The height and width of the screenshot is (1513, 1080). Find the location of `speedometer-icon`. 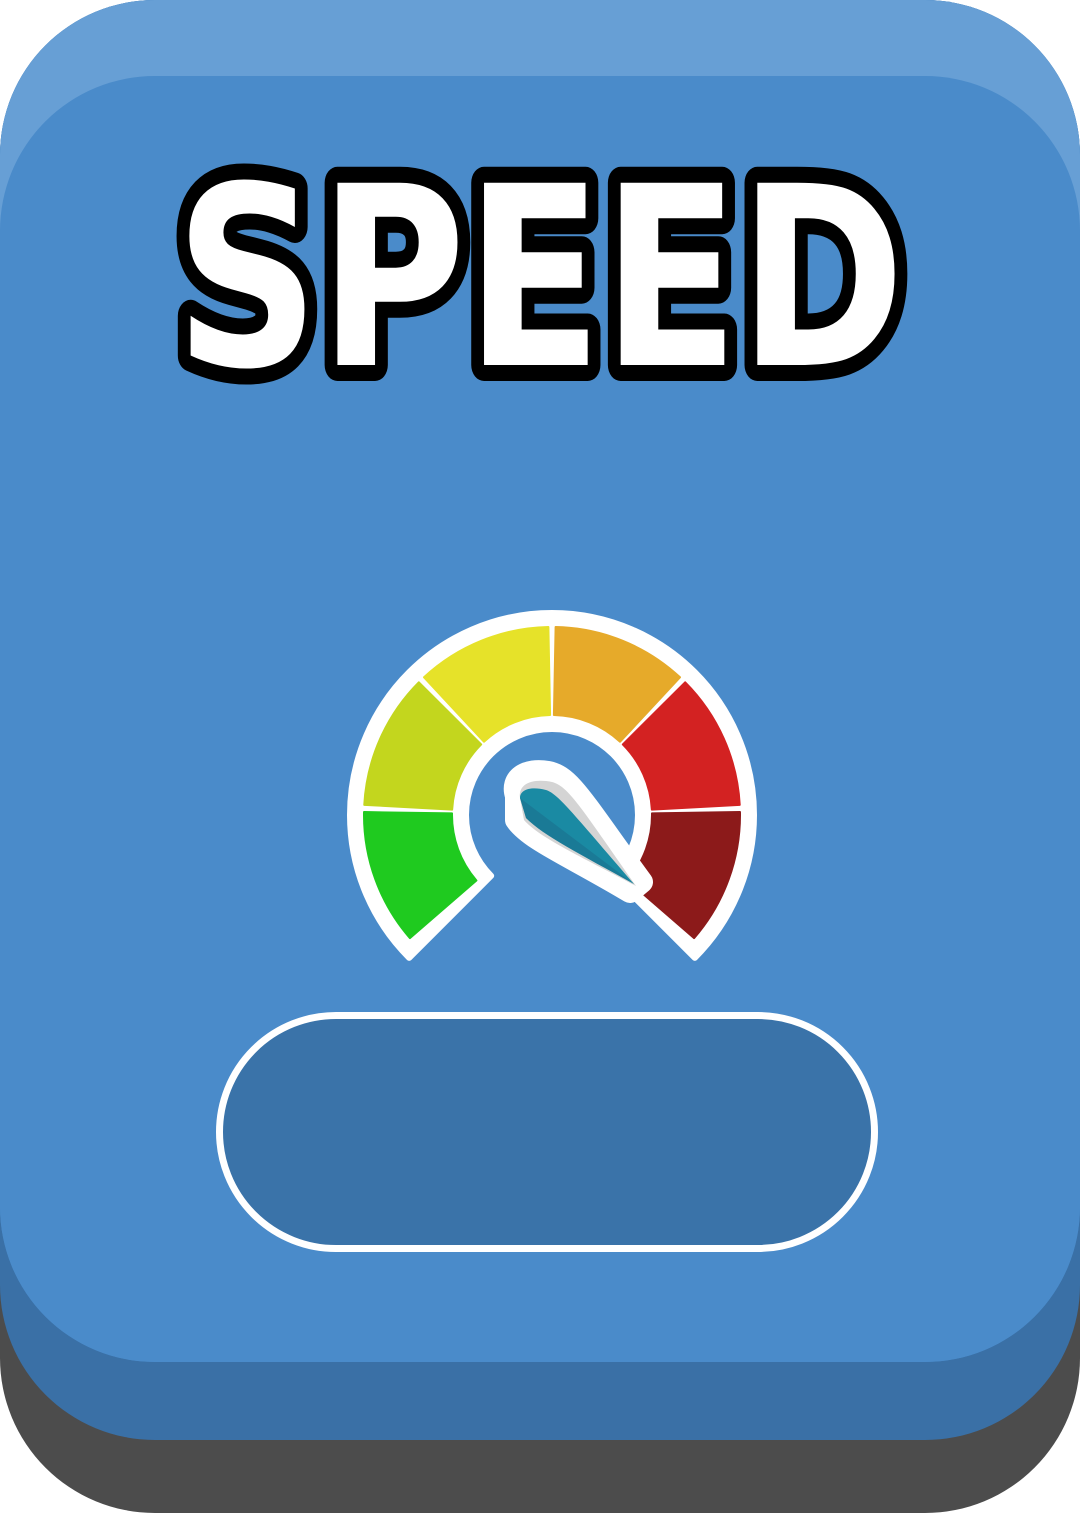

speedometer-icon is located at coordinates (550, 790).